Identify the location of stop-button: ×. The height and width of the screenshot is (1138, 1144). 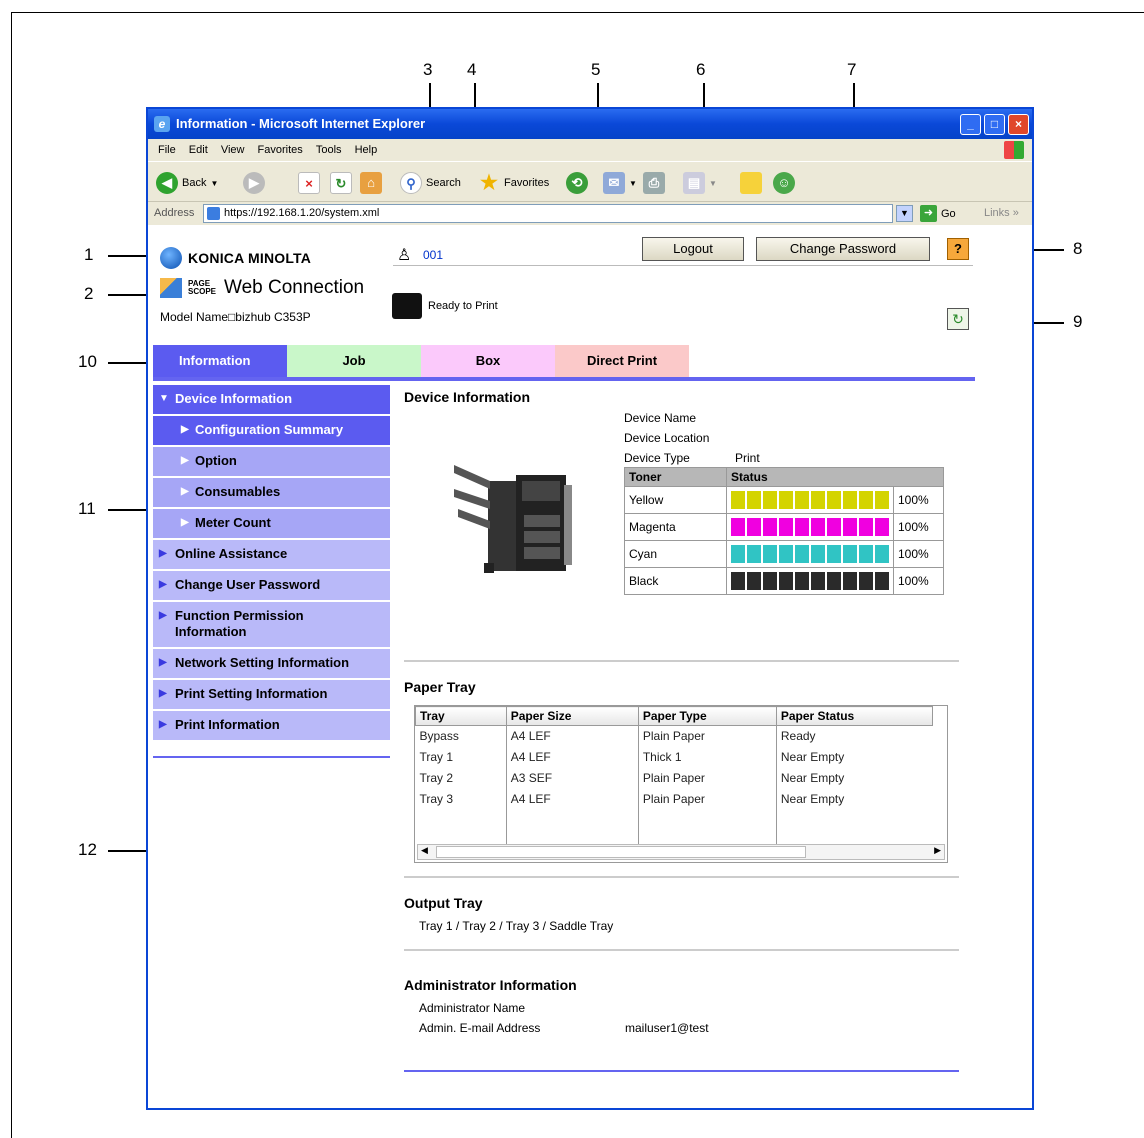
(309, 183).